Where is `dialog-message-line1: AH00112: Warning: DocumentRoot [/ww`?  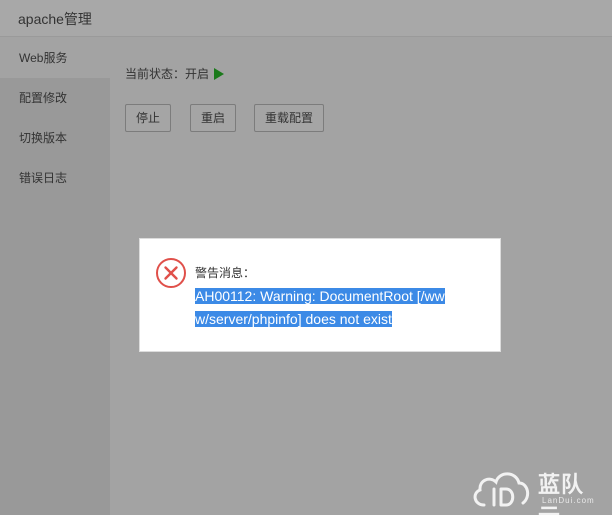
dialog-message-line1: AH00112: Warning: DocumentRoot [/ww is located at coordinates (320, 296).